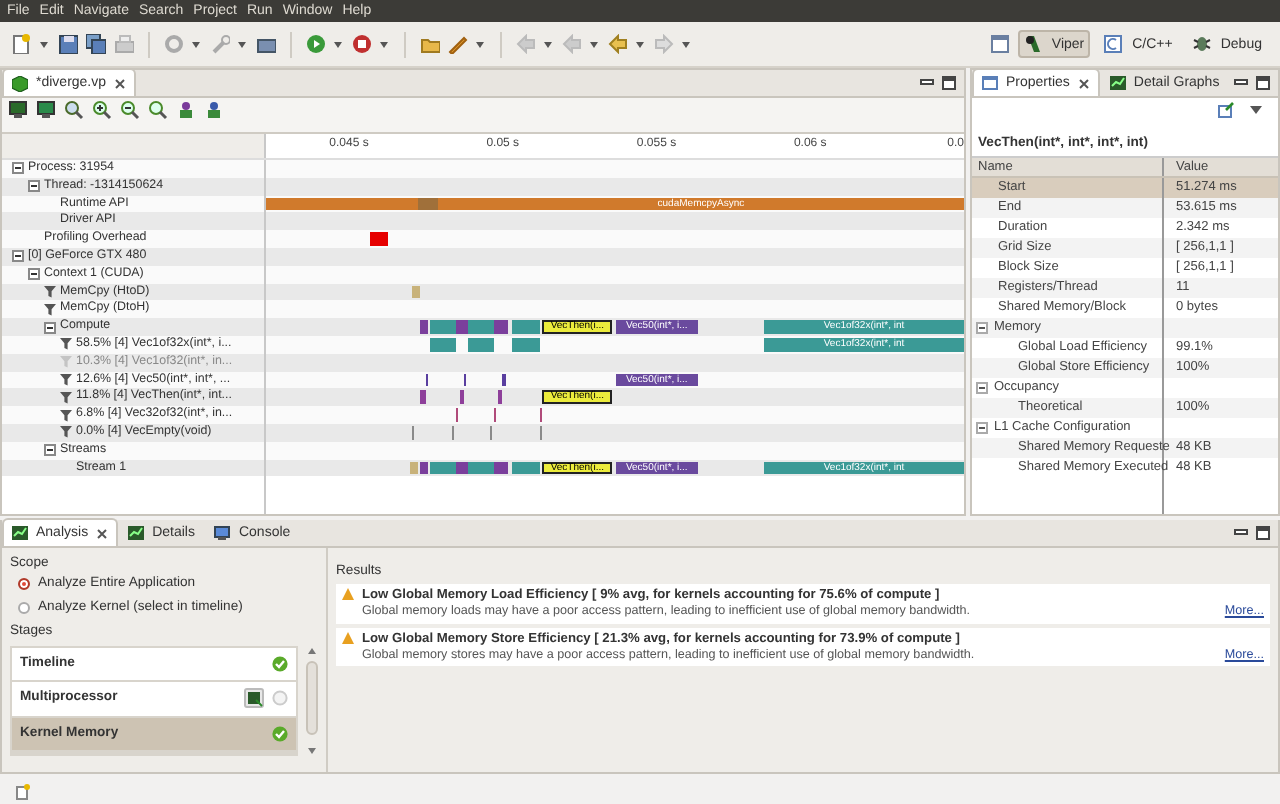 This screenshot has width=1280, height=804. I want to click on stop-icon, so click(362, 44).